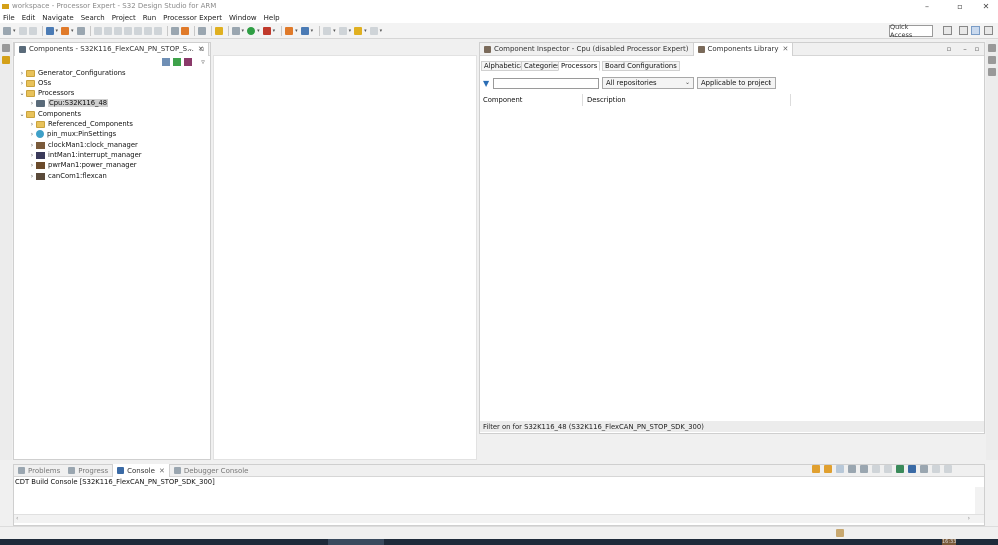  Describe the element at coordinates (356, 542) in the screenshot. I see `taskbar-active-app` at that location.